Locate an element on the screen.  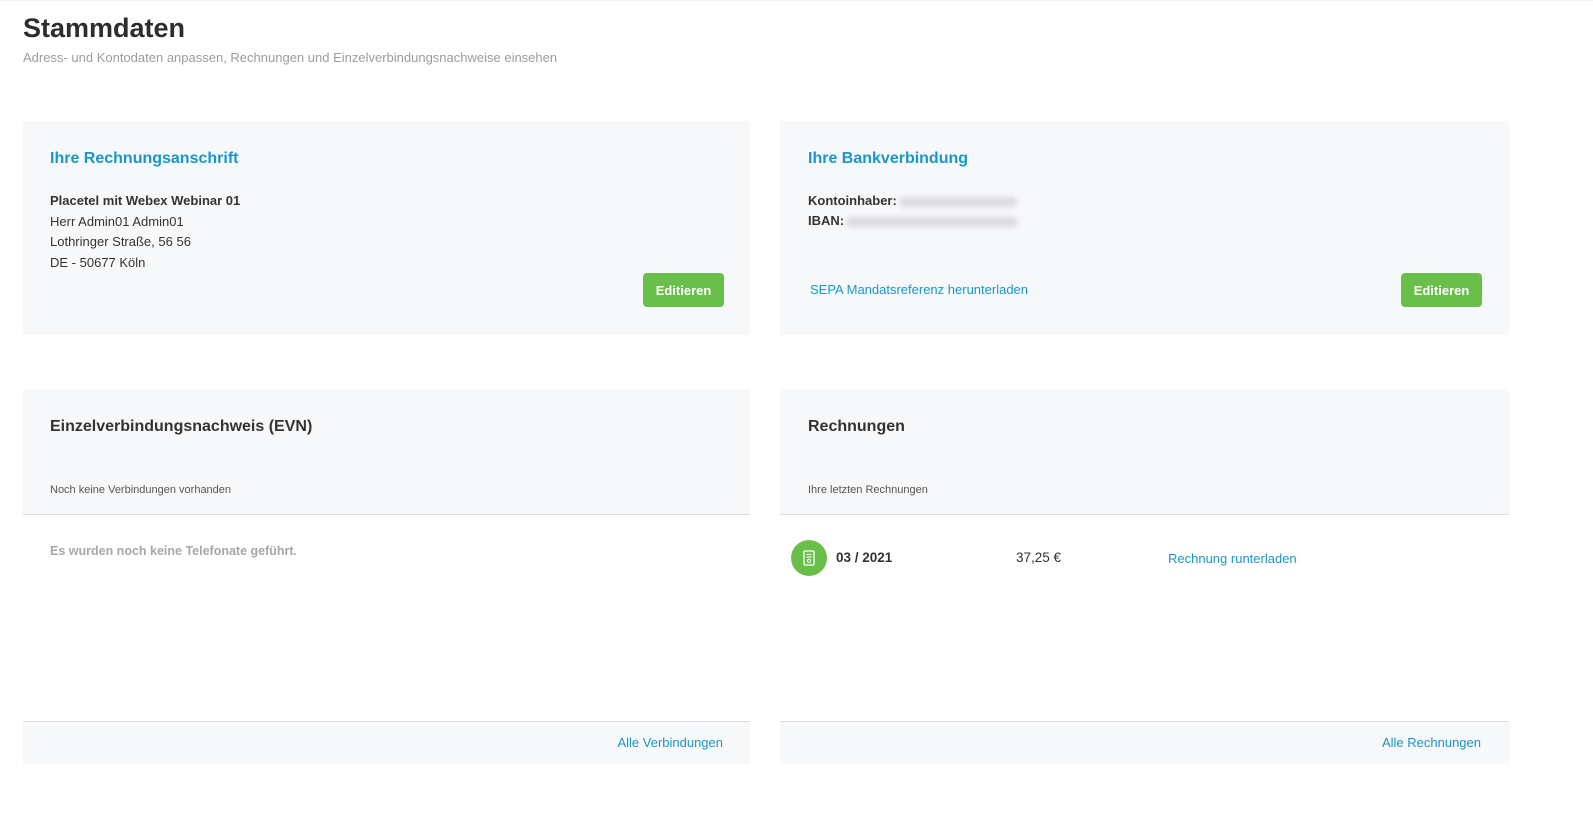
city-address: DE - 50677 Köln is located at coordinates (98, 262).